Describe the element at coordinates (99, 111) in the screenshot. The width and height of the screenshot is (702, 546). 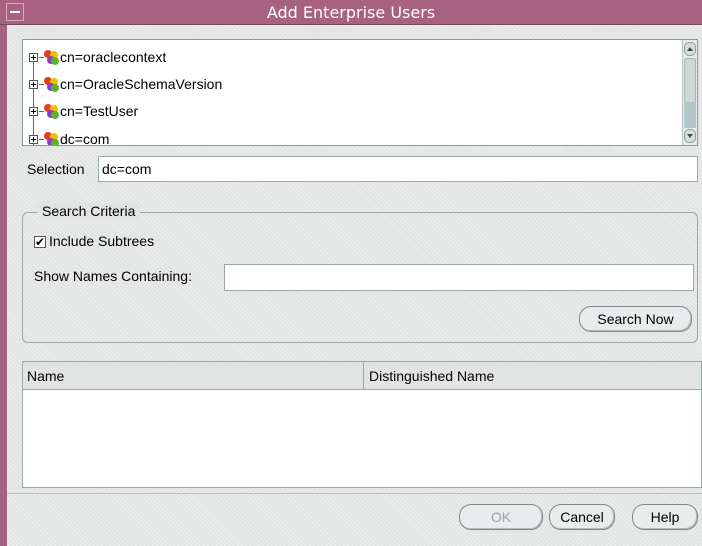
I see `tree-node-label: cn=TestUser` at that location.